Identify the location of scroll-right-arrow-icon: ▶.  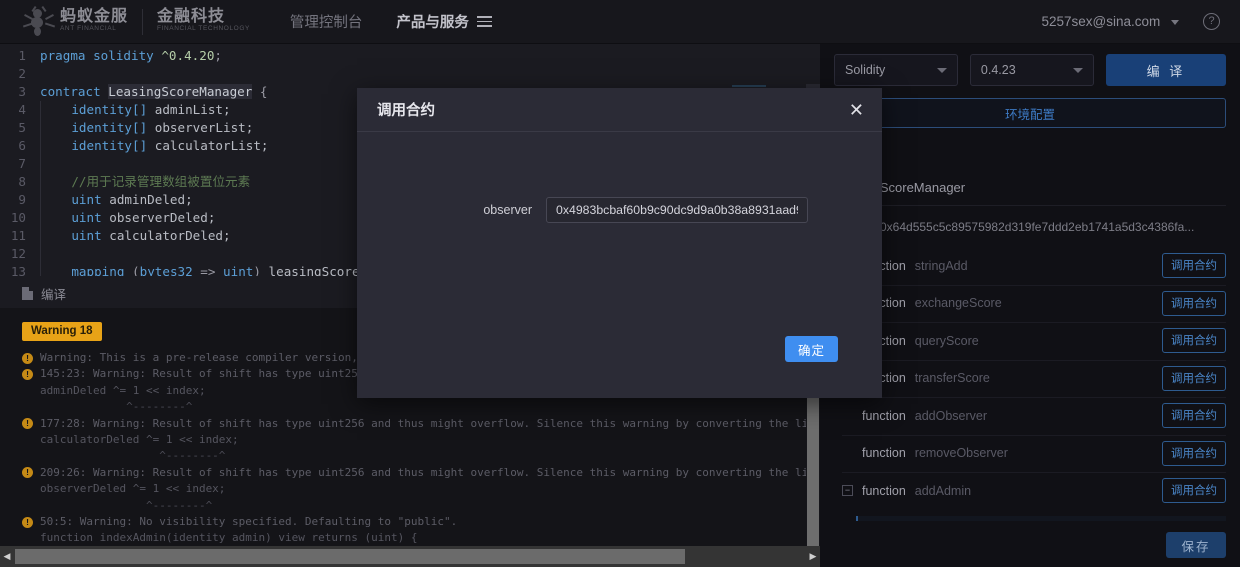
(813, 556).